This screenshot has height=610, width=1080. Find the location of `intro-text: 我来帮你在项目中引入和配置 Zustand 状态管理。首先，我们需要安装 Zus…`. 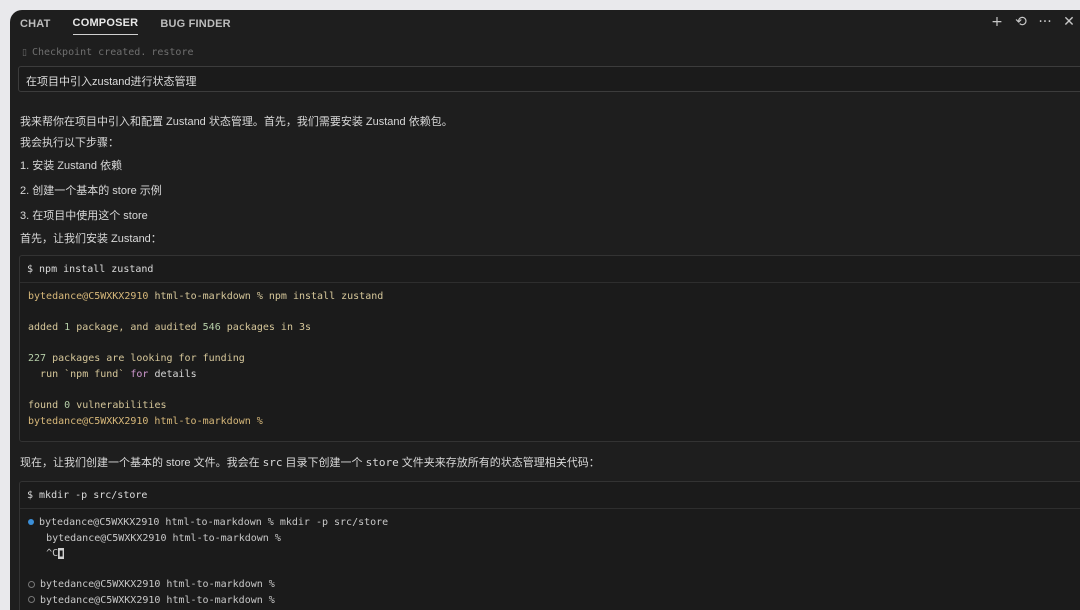

intro-text: 我来帮你在项目中引入和配置 Zustand 状态管理。首先，我们需要安装 Zus… is located at coordinates (236, 122).